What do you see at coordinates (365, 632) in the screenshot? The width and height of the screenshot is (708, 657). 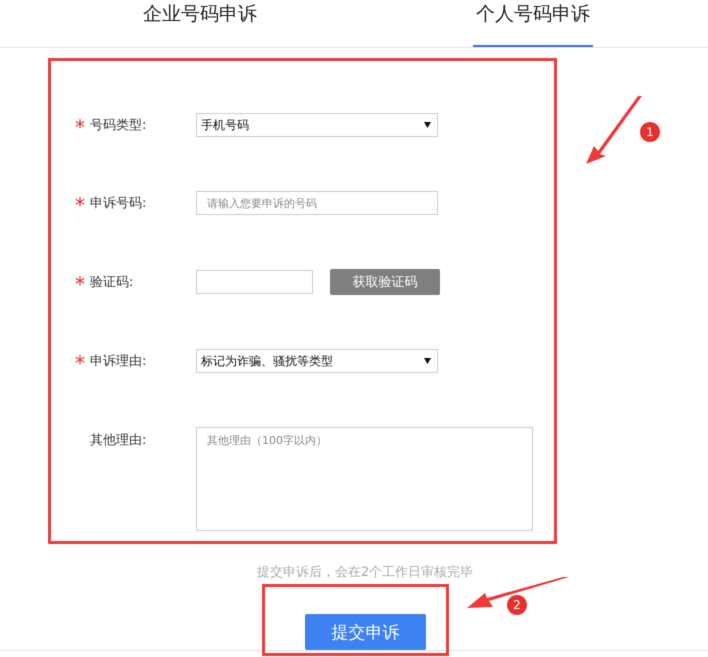 I see `submit-button: 提交申诉` at bounding box center [365, 632].